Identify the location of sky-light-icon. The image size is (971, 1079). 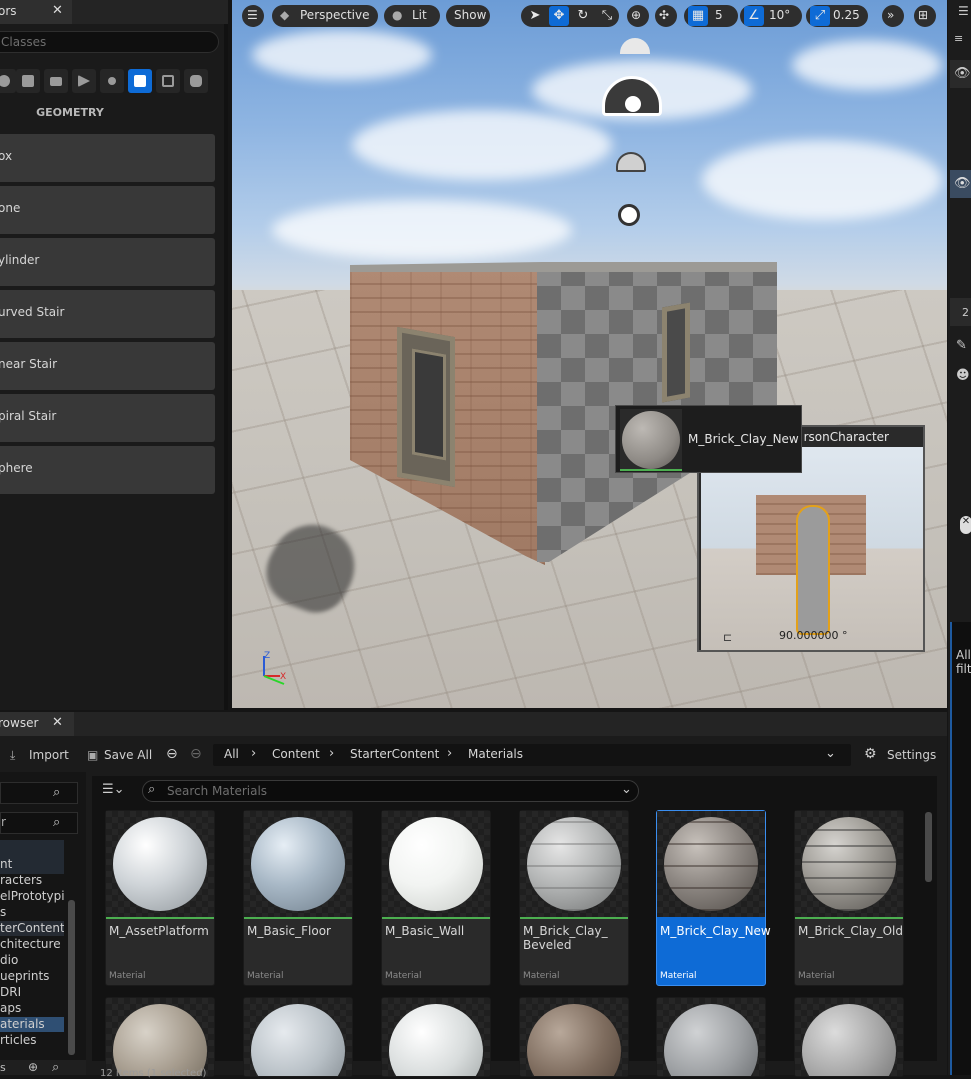
(631, 162).